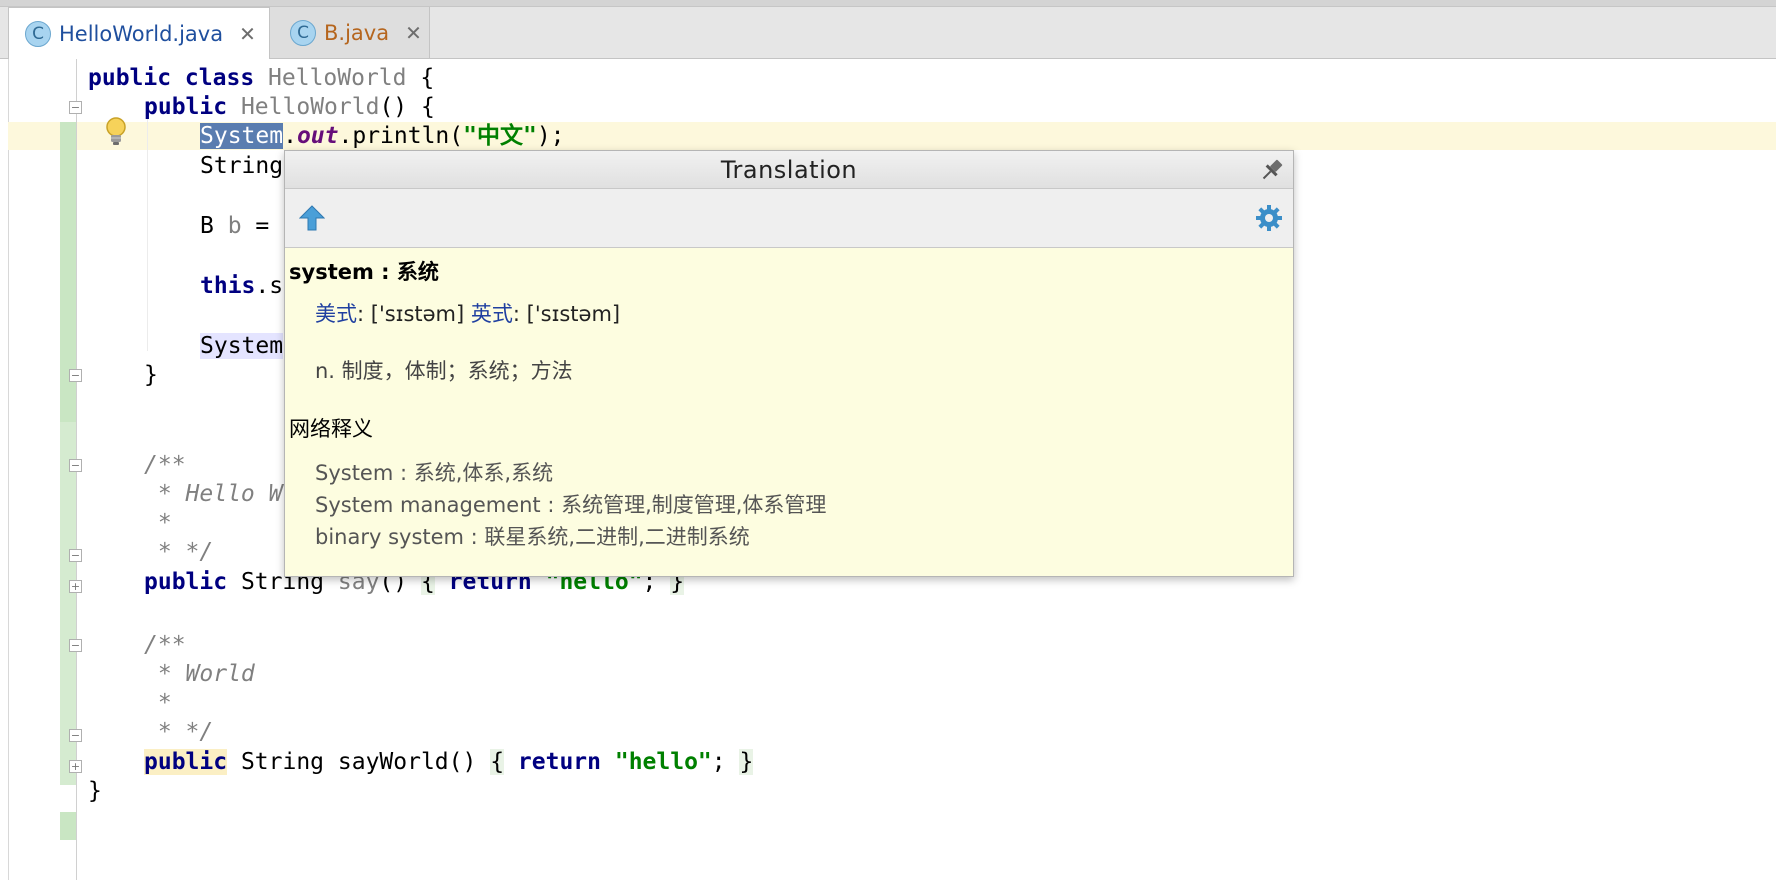 Image resolution: width=1776 pixels, height=880 pixels. I want to click on string-literal: "中文", so click(500, 136).